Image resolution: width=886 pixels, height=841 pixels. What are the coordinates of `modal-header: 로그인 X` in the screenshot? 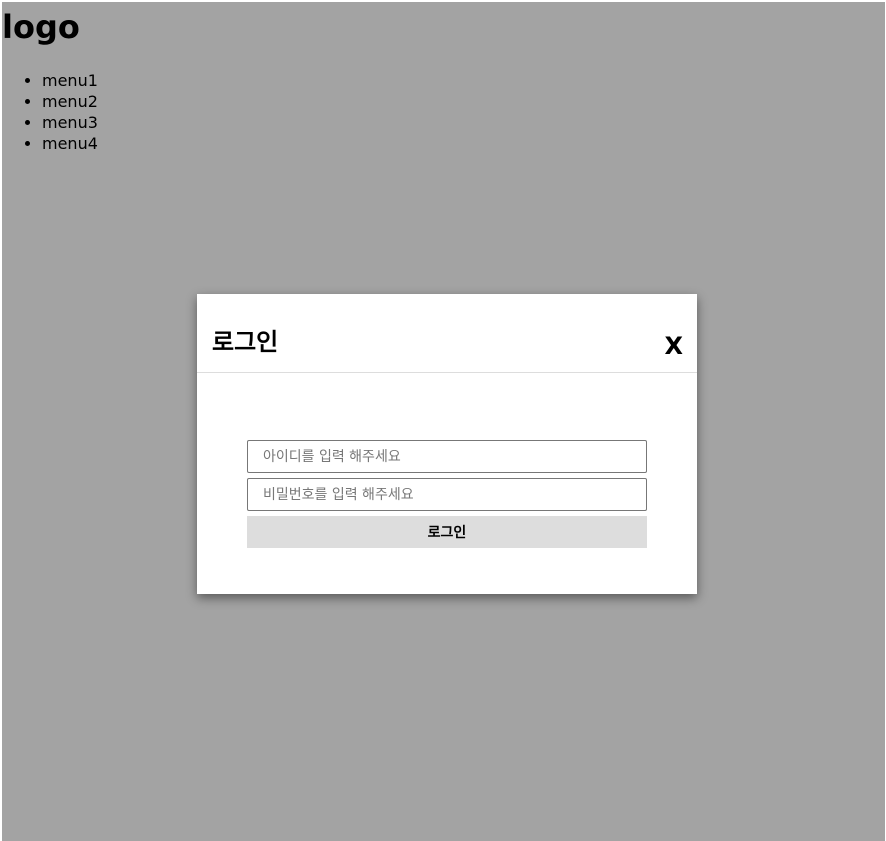 It's located at (447, 333).